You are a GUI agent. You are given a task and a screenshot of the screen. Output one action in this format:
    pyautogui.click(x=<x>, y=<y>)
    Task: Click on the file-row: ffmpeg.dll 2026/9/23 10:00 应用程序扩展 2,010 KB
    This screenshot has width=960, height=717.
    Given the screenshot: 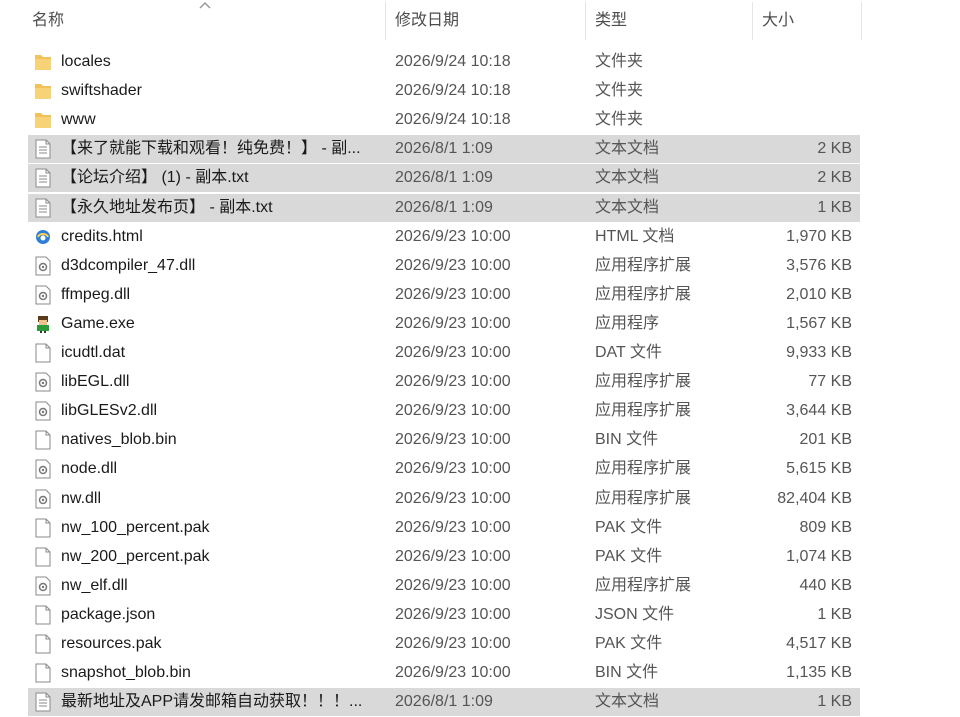 What is the action you would take?
    pyautogui.click(x=444, y=295)
    